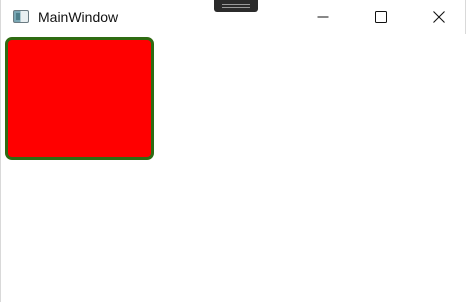  Describe the element at coordinates (233, 17) in the screenshot. I see `title-bar: MainWindow` at that location.